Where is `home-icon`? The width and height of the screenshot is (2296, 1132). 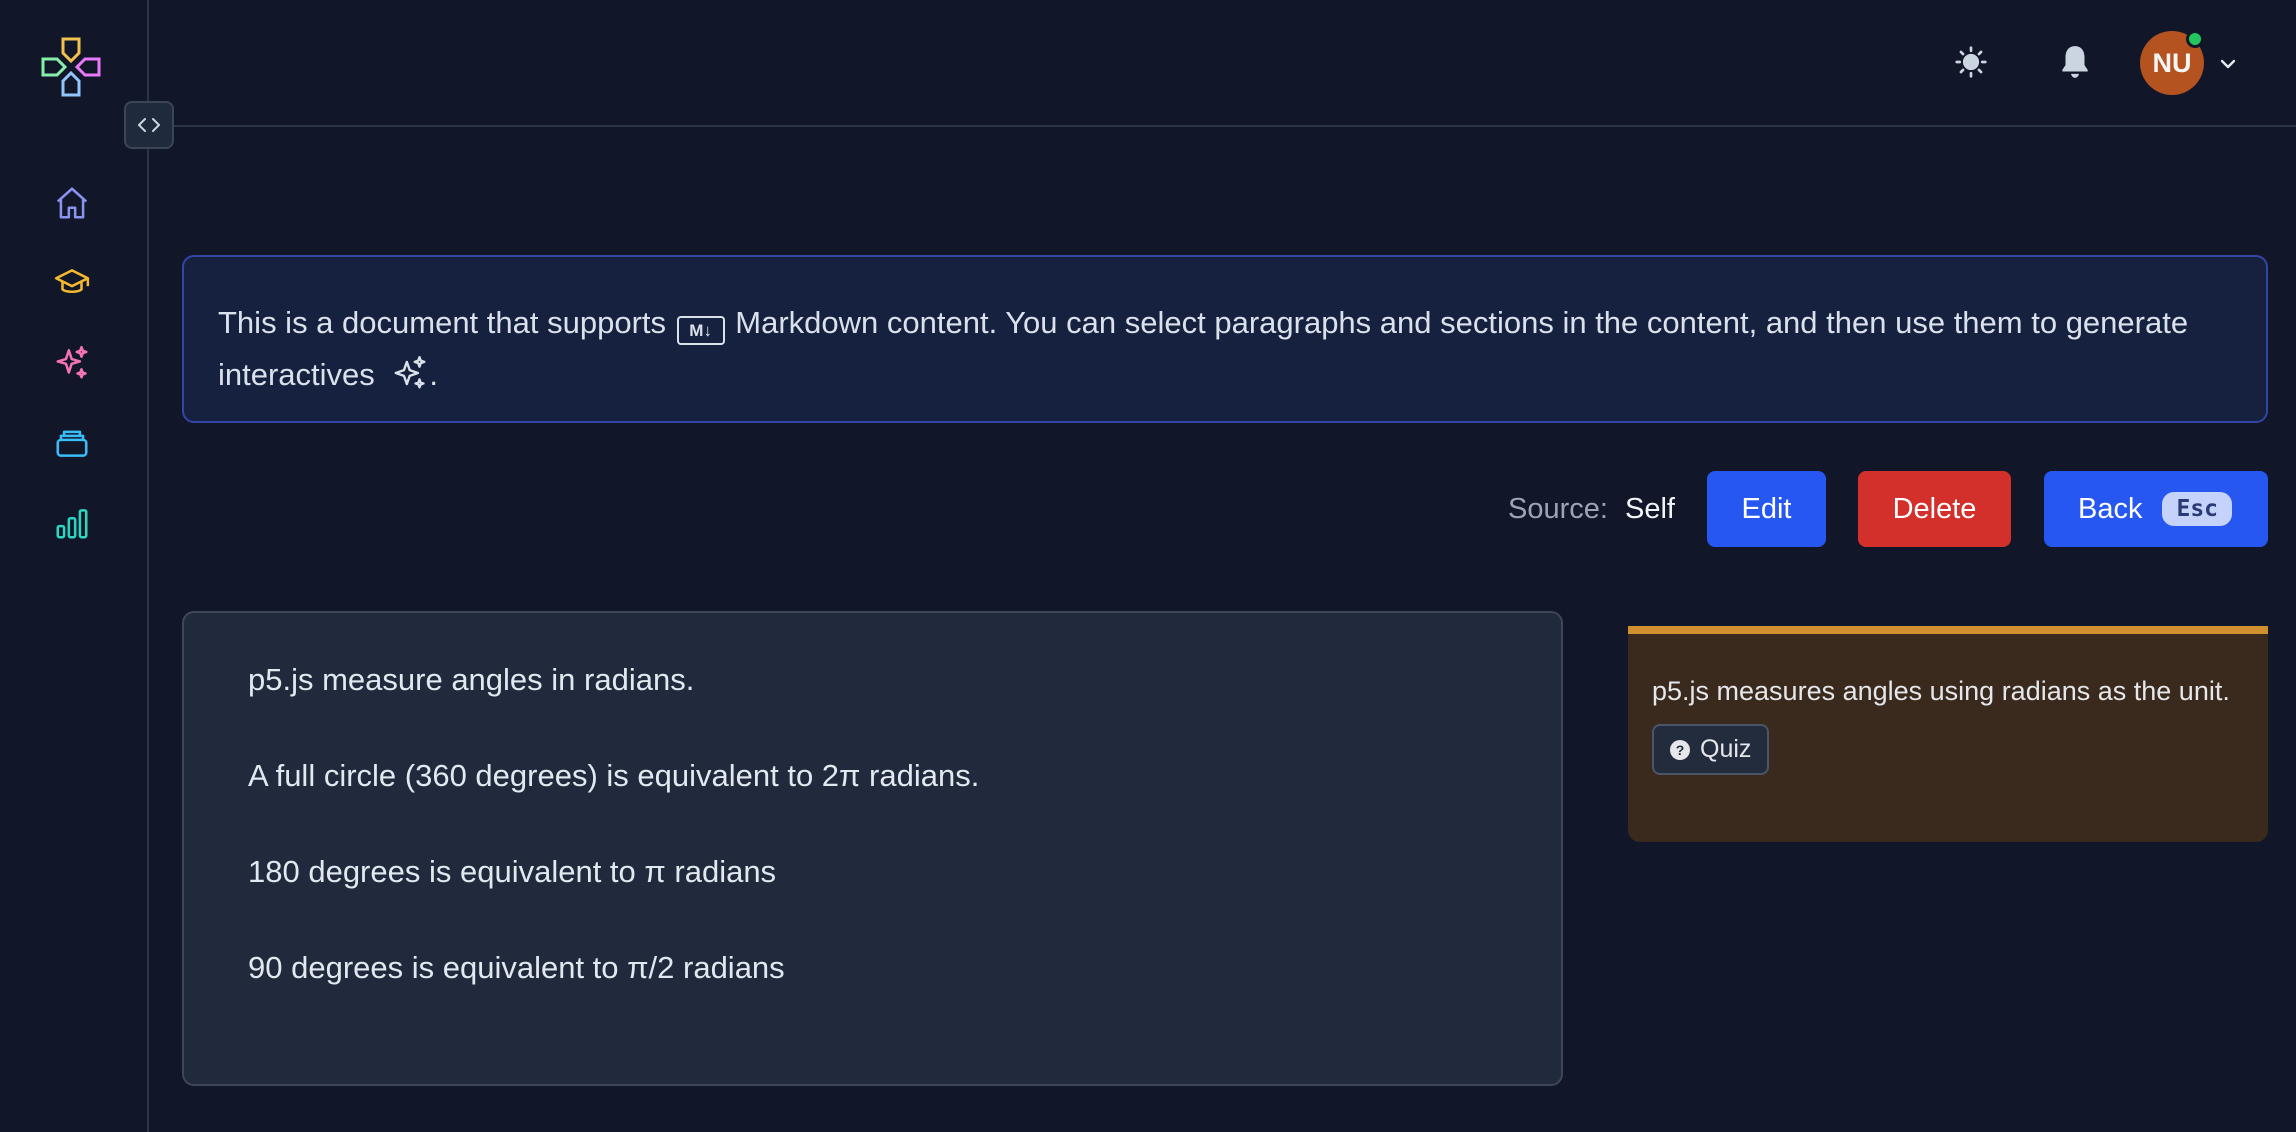 home-icon is located at coordinates (72, 203).